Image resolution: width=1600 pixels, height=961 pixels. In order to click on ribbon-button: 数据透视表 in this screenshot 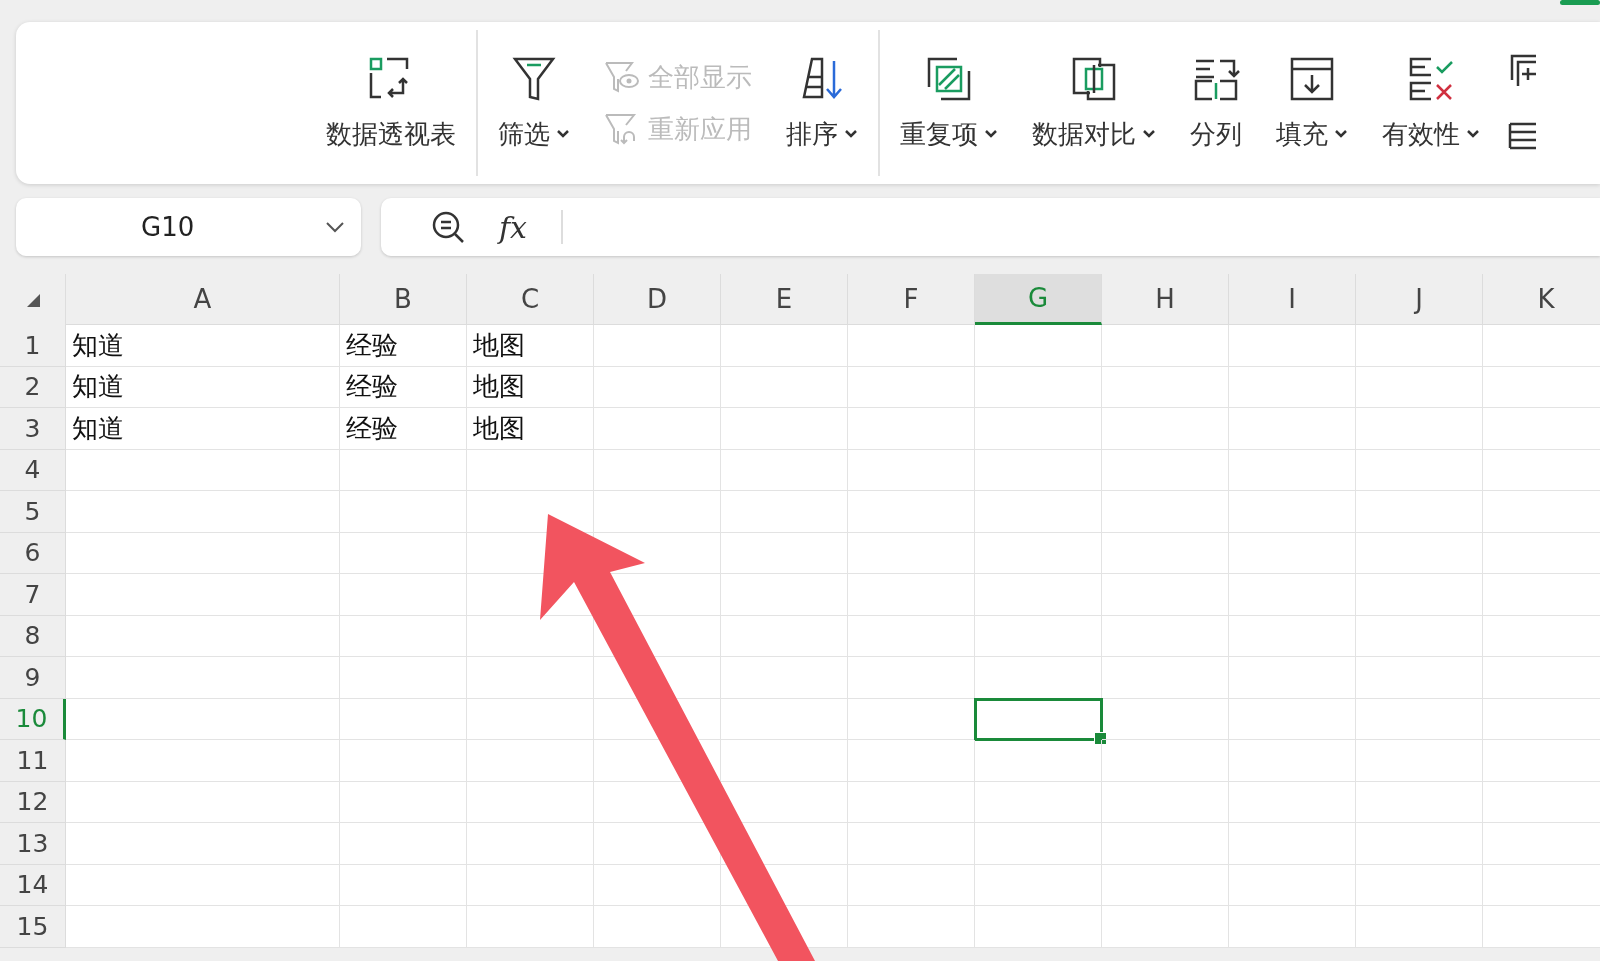, I will do `click(391, 103)`.